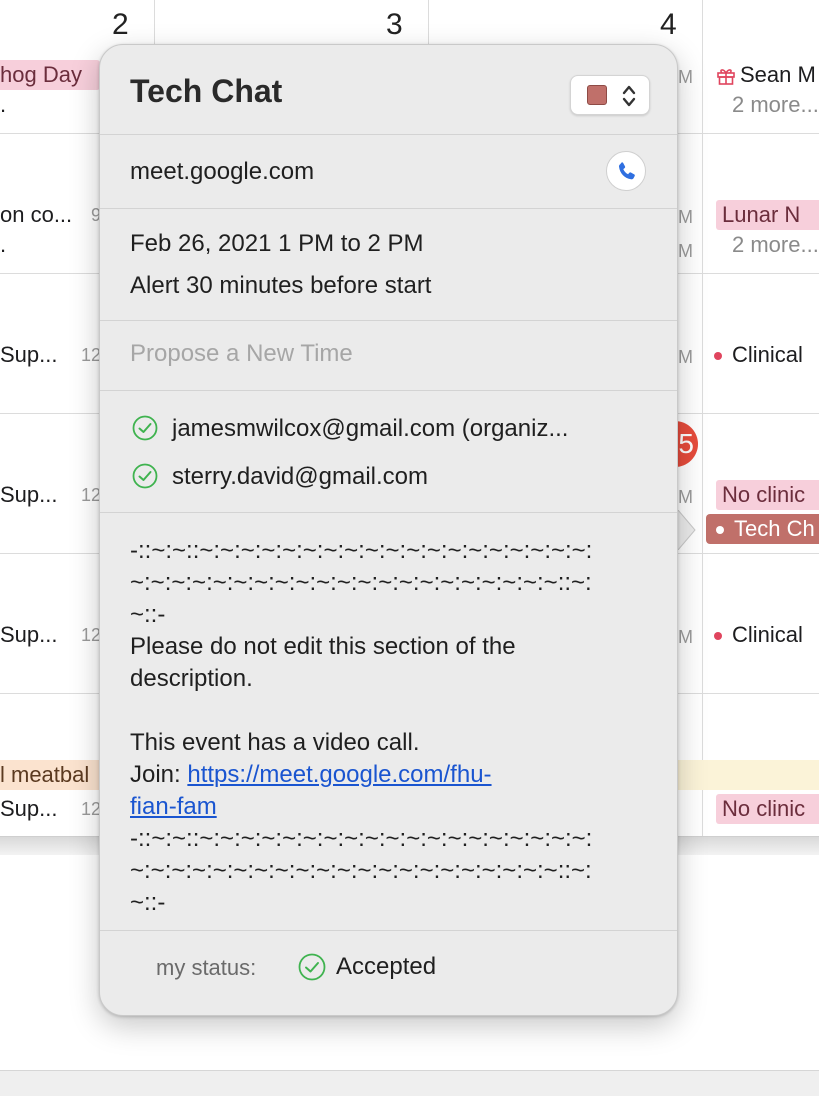 Image resolution: width=819 pixels, height=1096 pixels. Describe the element at coordinates (380, 807) in the screenshot. I see `notes-join-line-cont: fian-fam` at that location.